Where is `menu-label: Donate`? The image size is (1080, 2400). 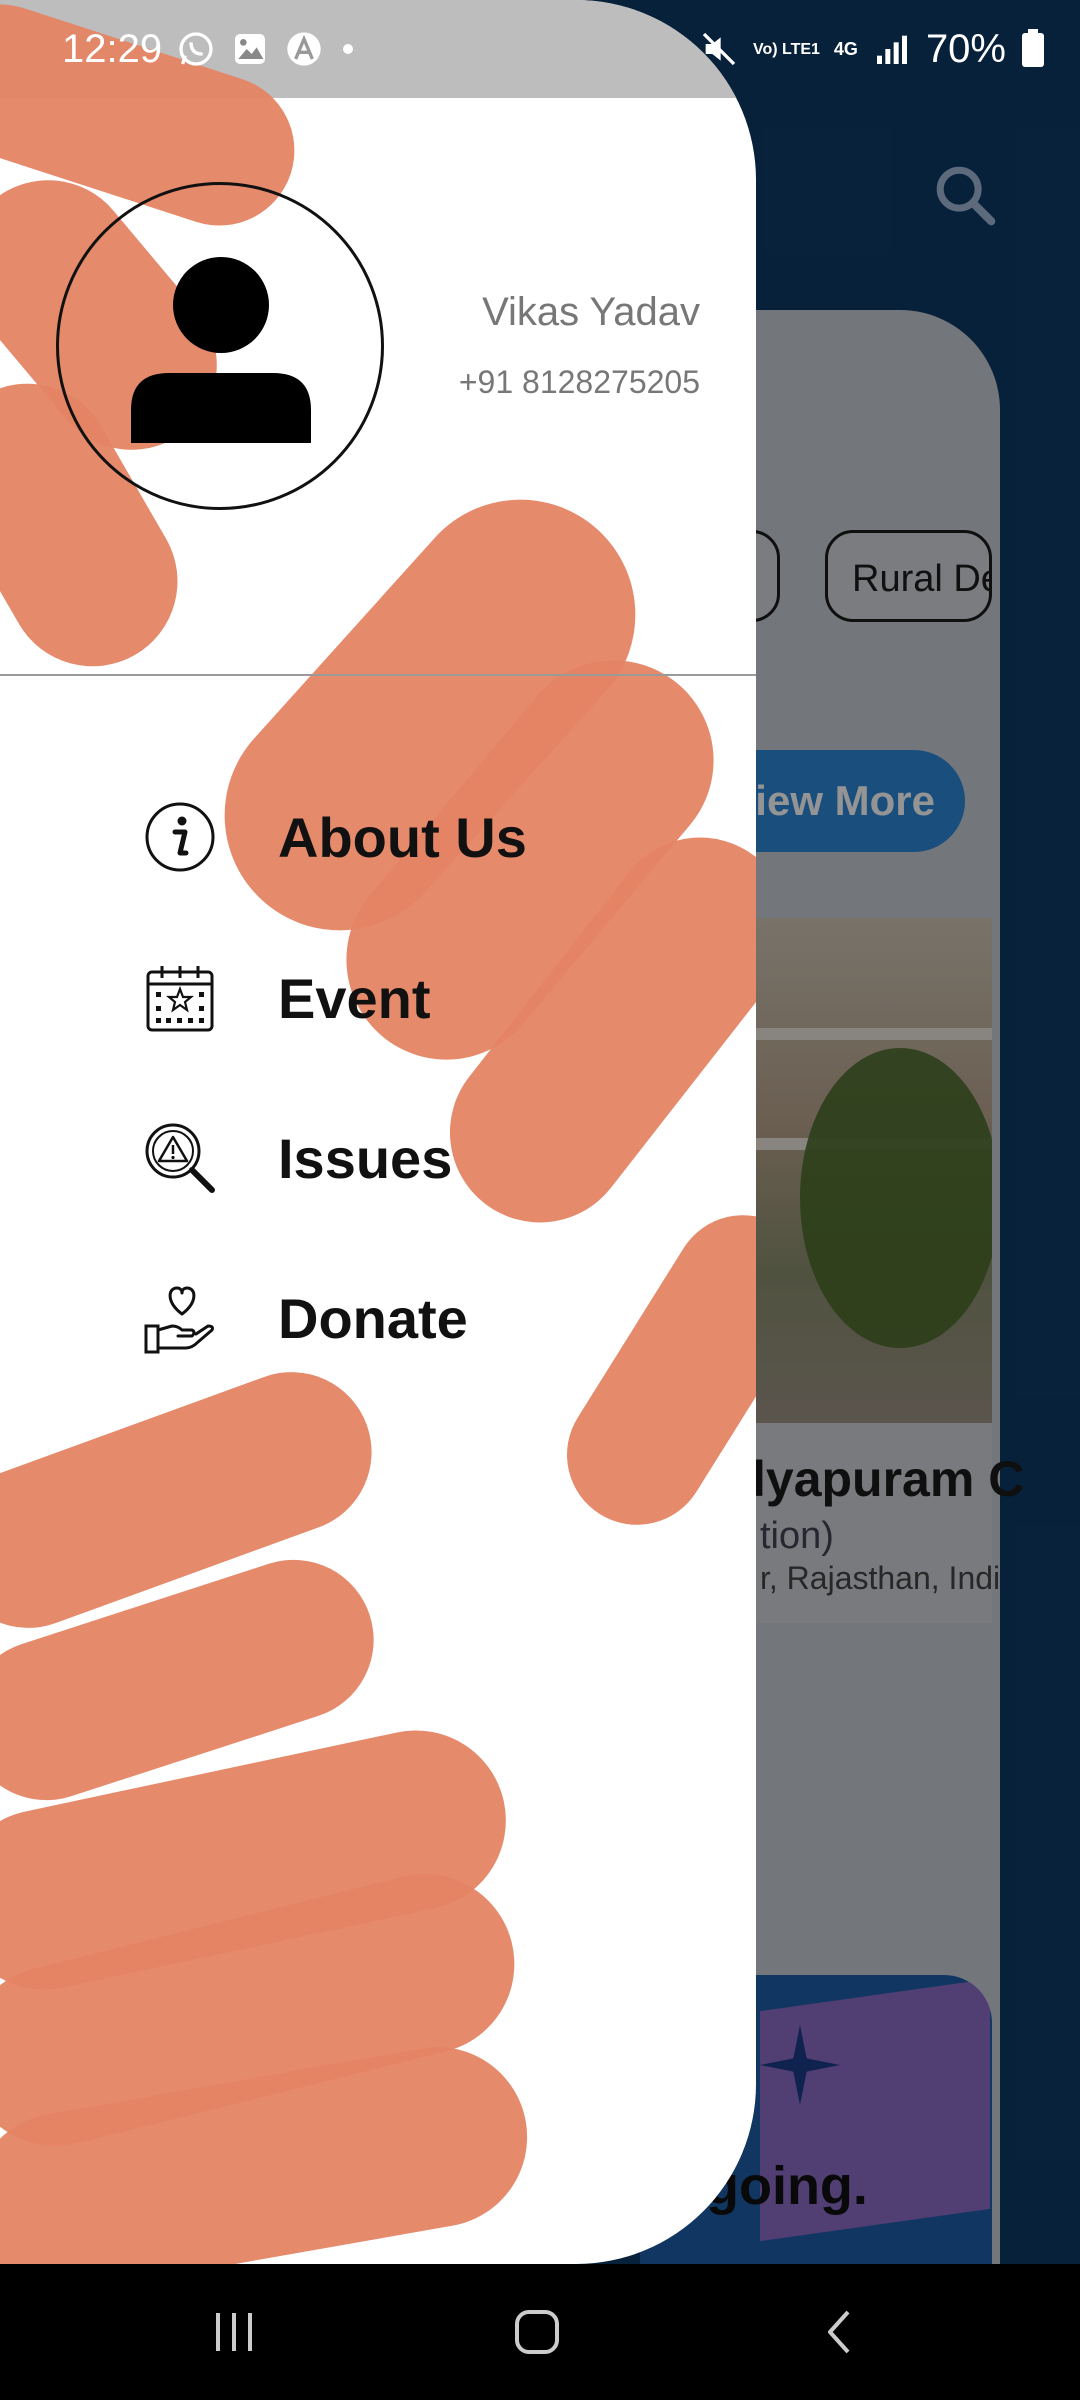 menu-label: Donate is located at coordinates (373, 1318).